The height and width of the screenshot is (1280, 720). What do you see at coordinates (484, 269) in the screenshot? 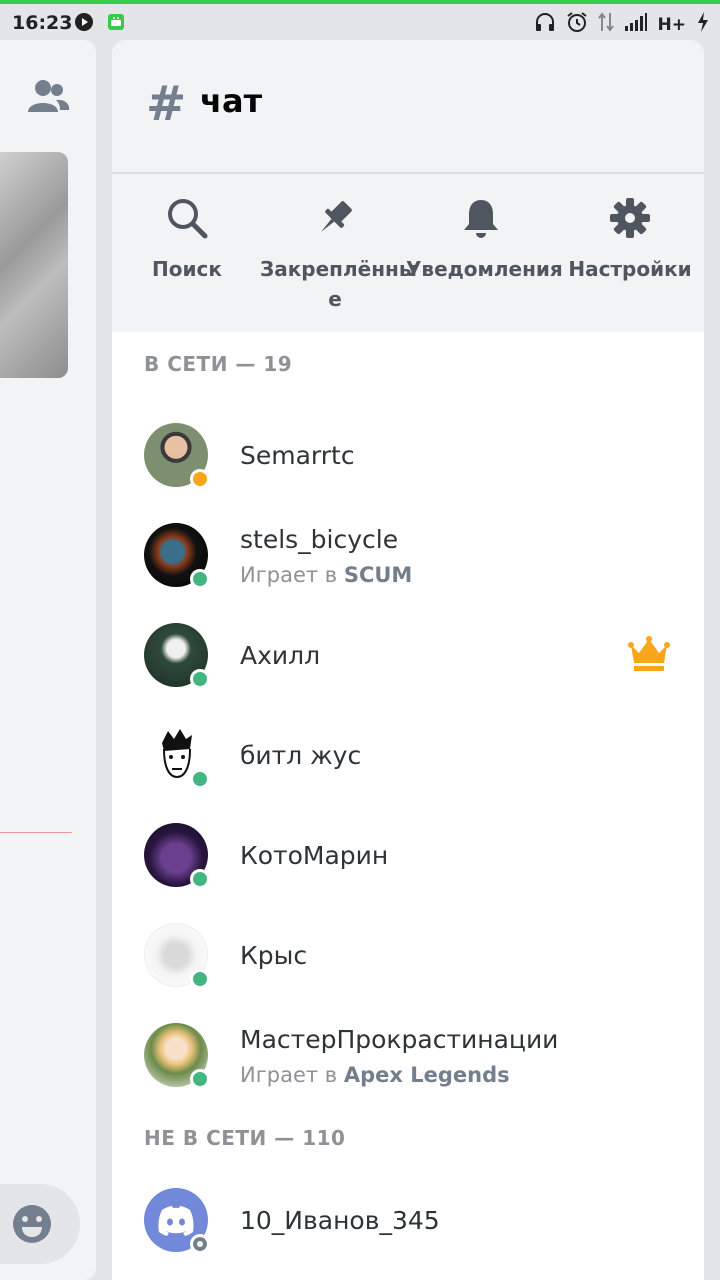
I see `notifications-label: Уведомления` at bounding box center [484, 269].